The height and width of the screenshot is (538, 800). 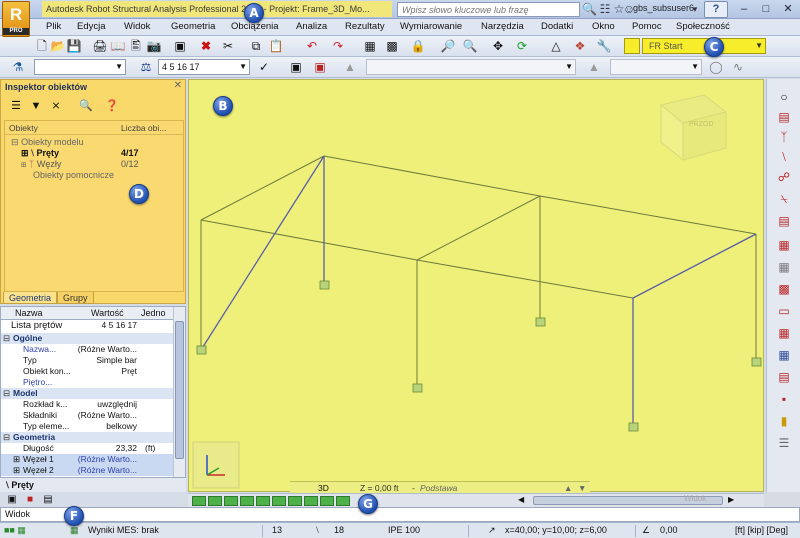 I want to click on menu-plik: Plik, so click(x=53, y=26).